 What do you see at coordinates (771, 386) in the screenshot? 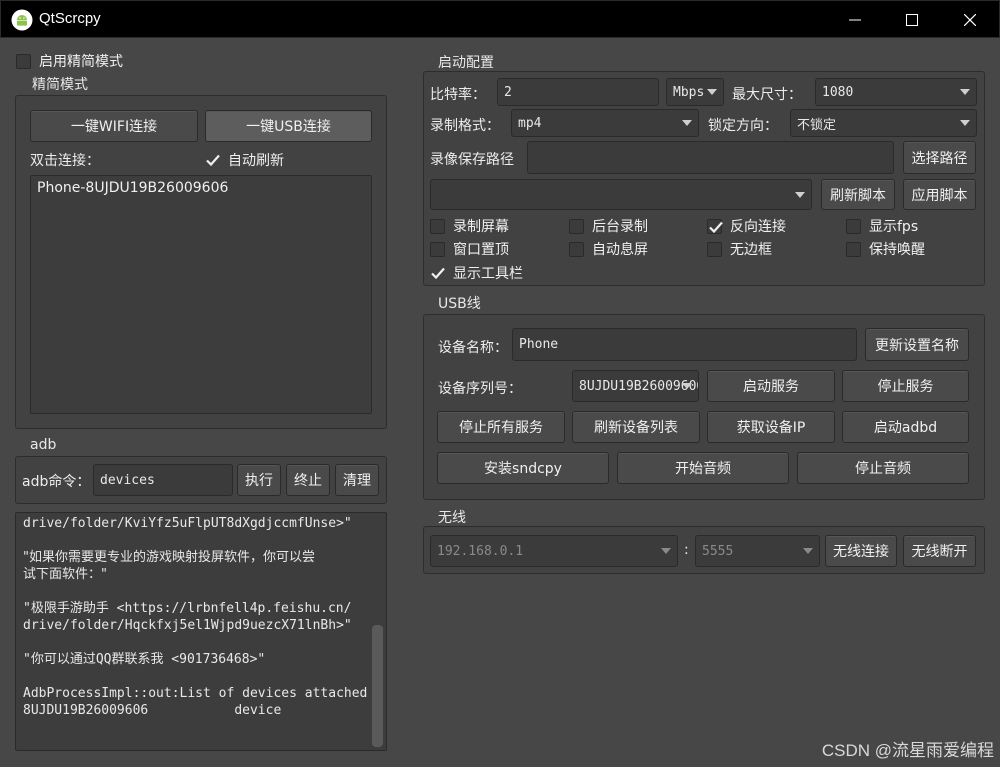
I see `start-service-button: 启动服务` at bounding box center [771, 386].